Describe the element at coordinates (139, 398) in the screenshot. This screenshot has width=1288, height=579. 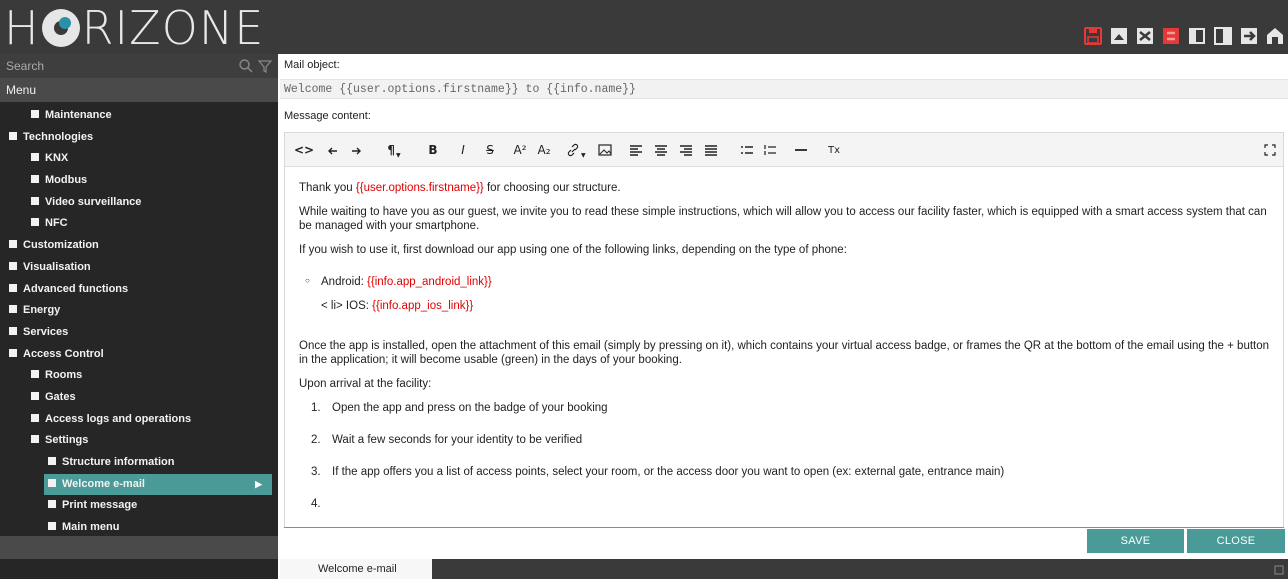
I see `sidebar-item-gates: Gates` at that location.